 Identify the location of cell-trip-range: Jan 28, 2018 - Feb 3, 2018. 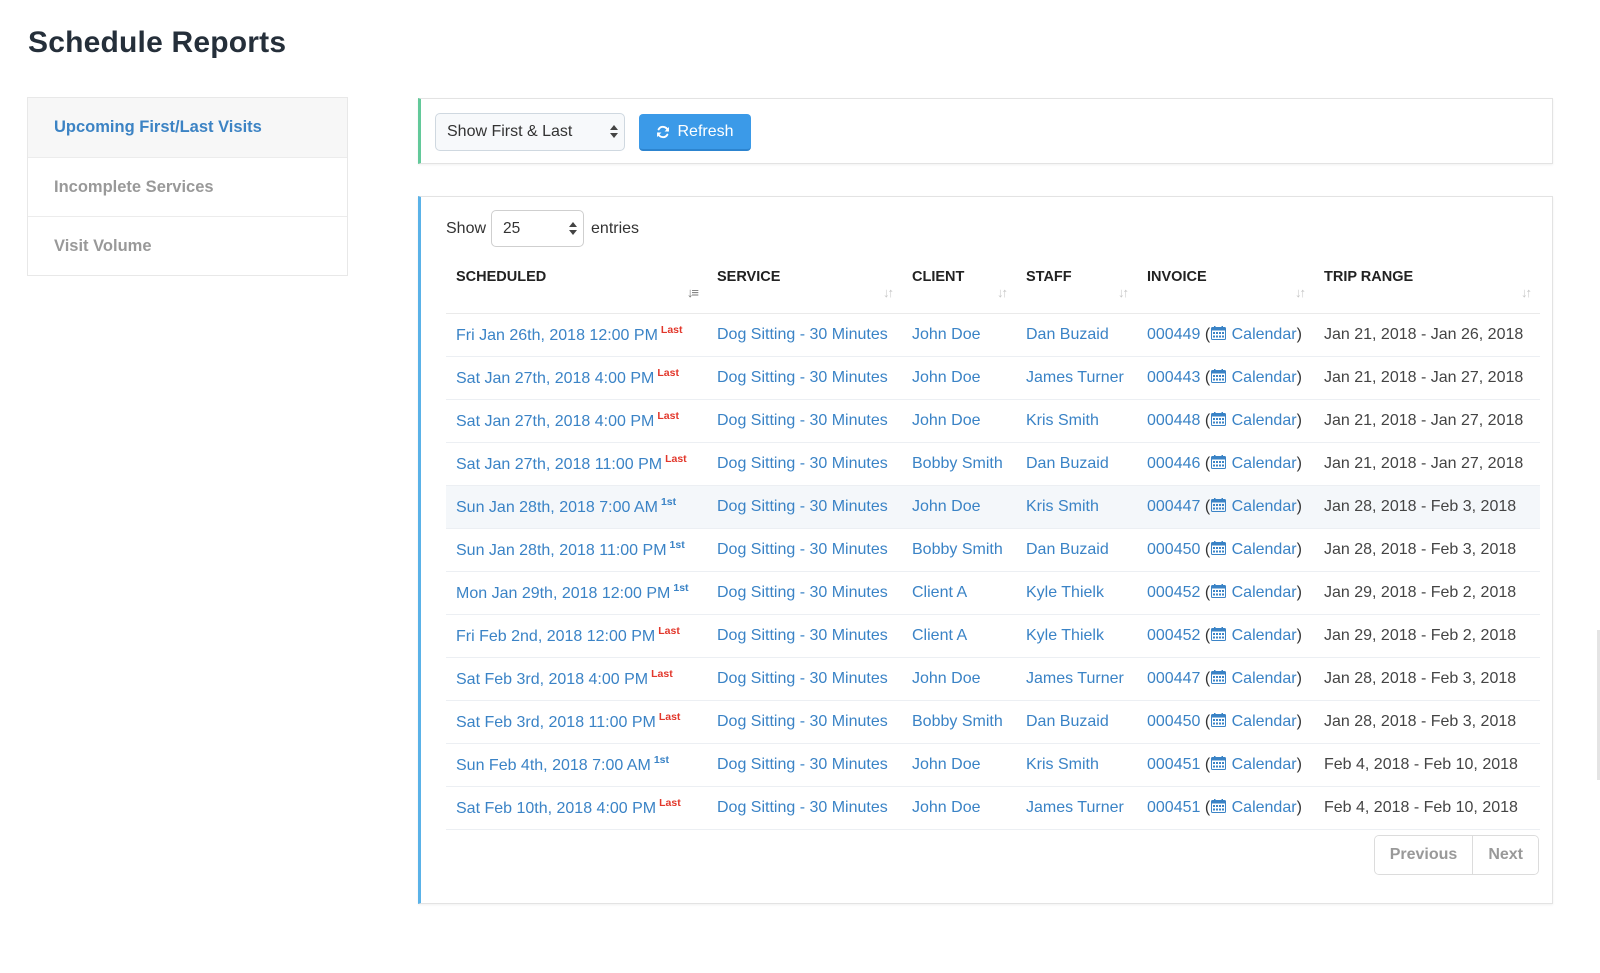
(1427, 550).